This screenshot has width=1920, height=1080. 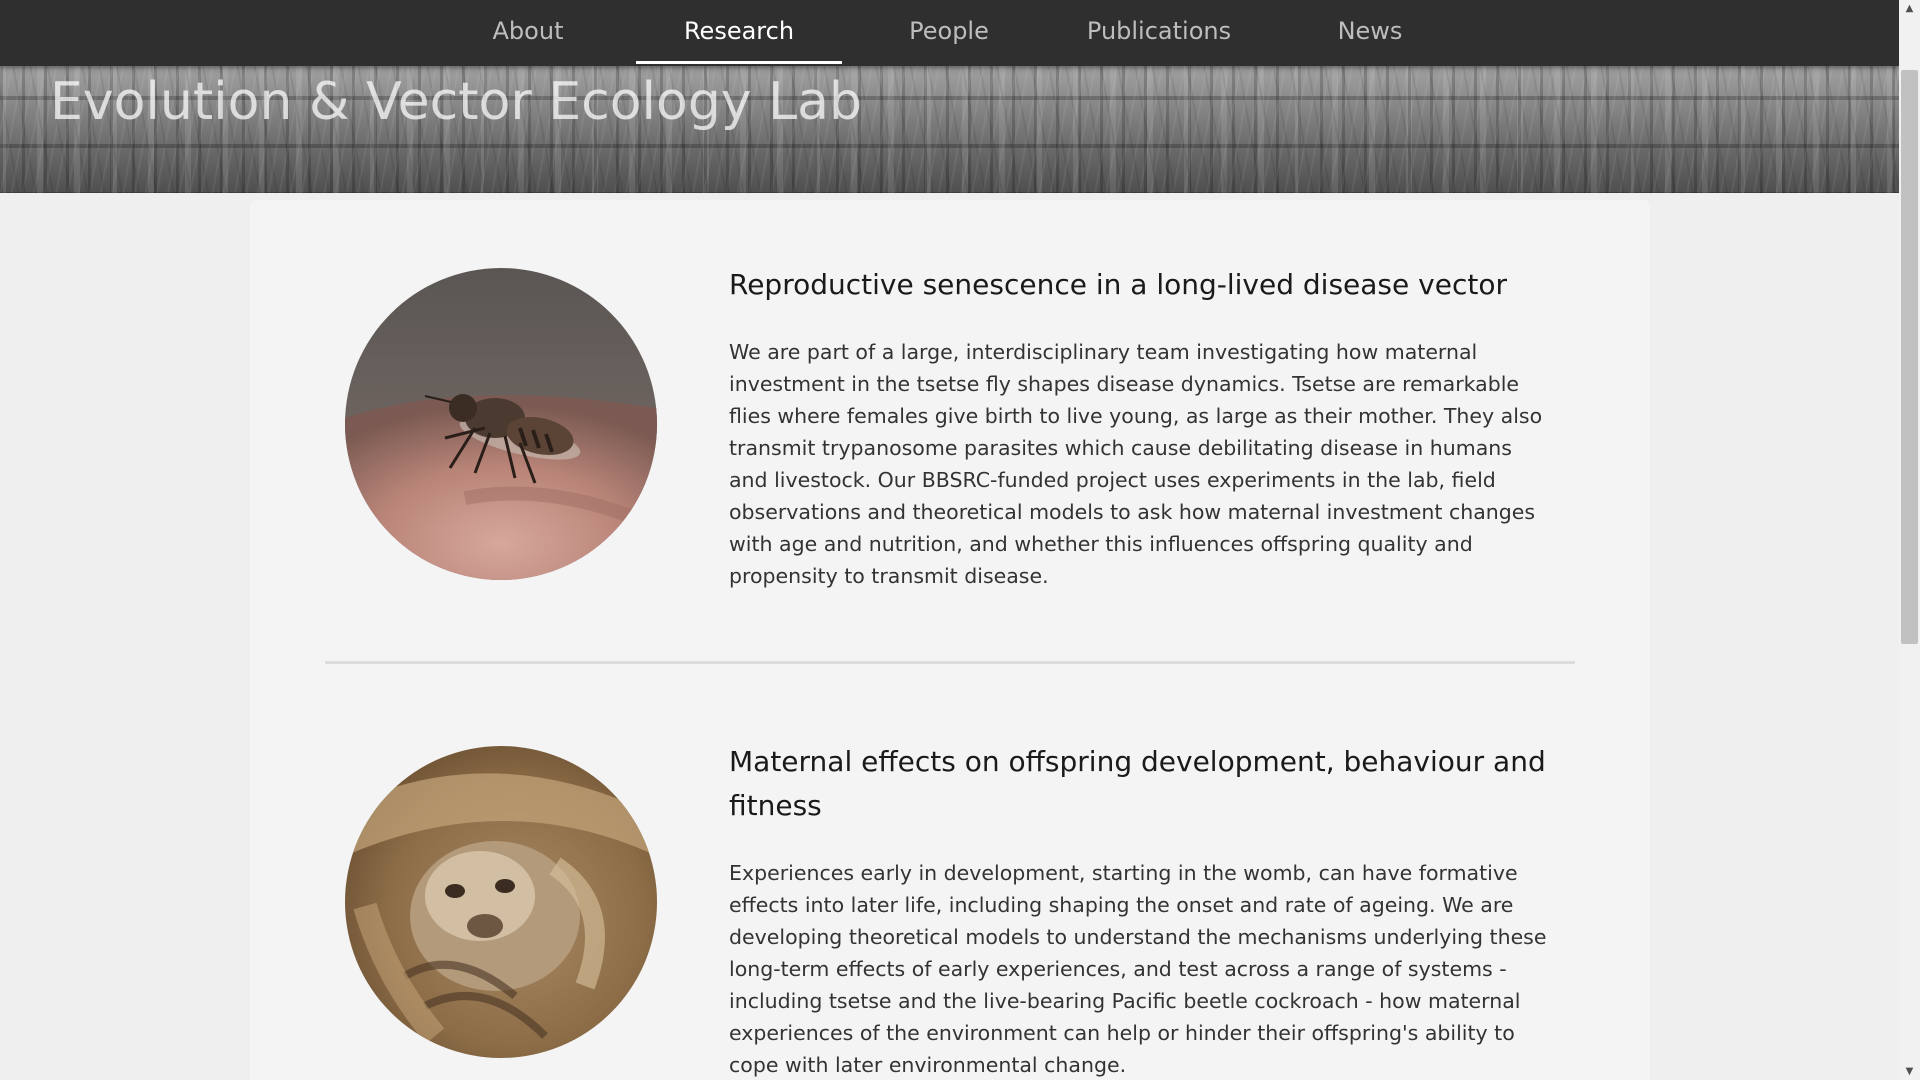 What do you see at coordinates (1909, 357) in the screenshot?
I see `scroll-thumb` at bounding box center [1909, 357].